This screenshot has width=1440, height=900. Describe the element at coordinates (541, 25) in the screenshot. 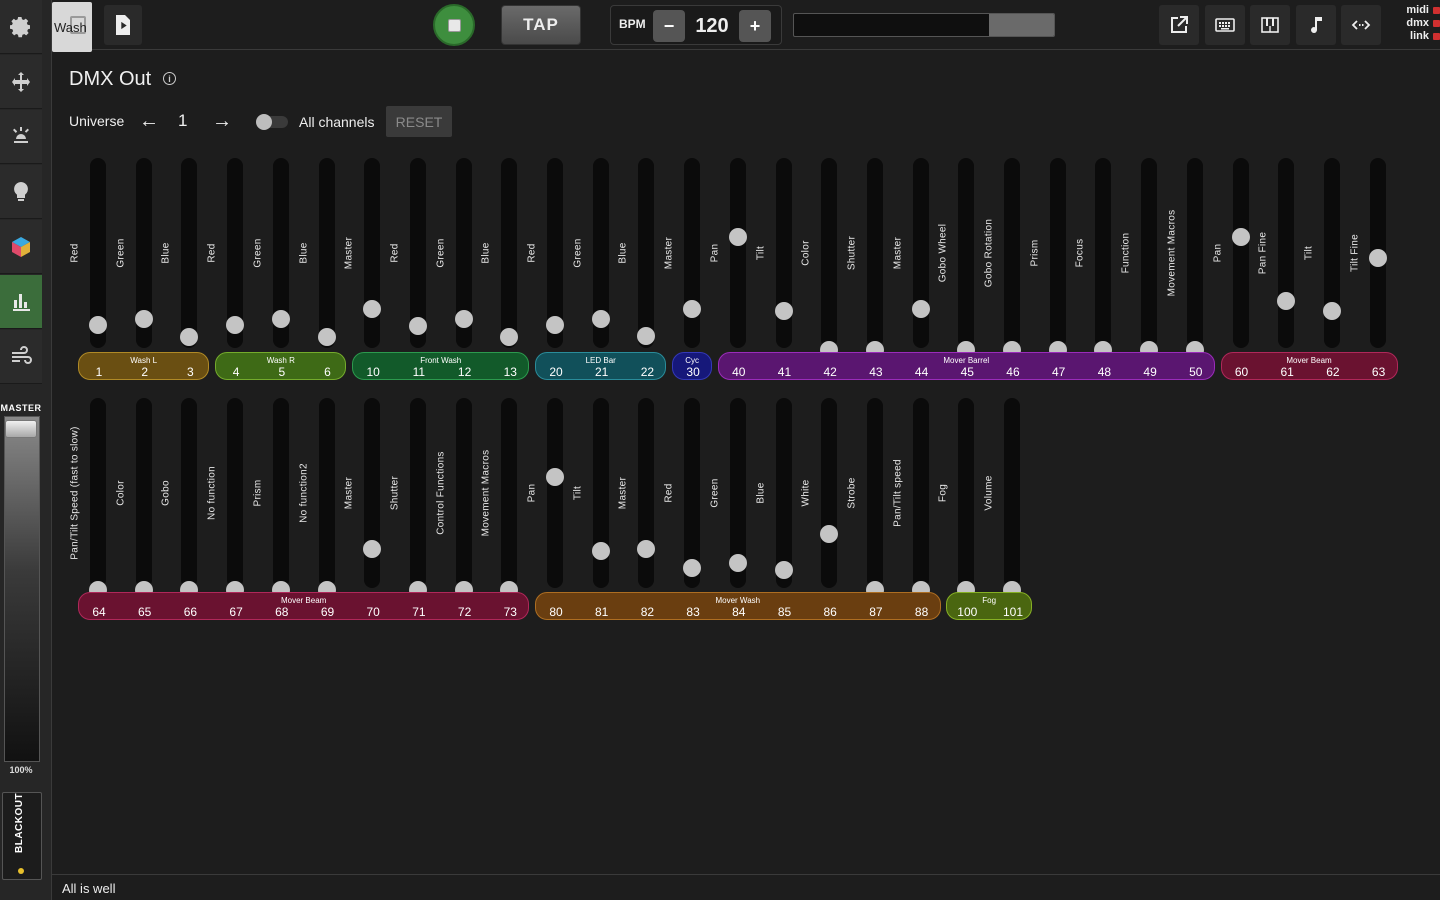

I see `tap-button: TAP` at that location.